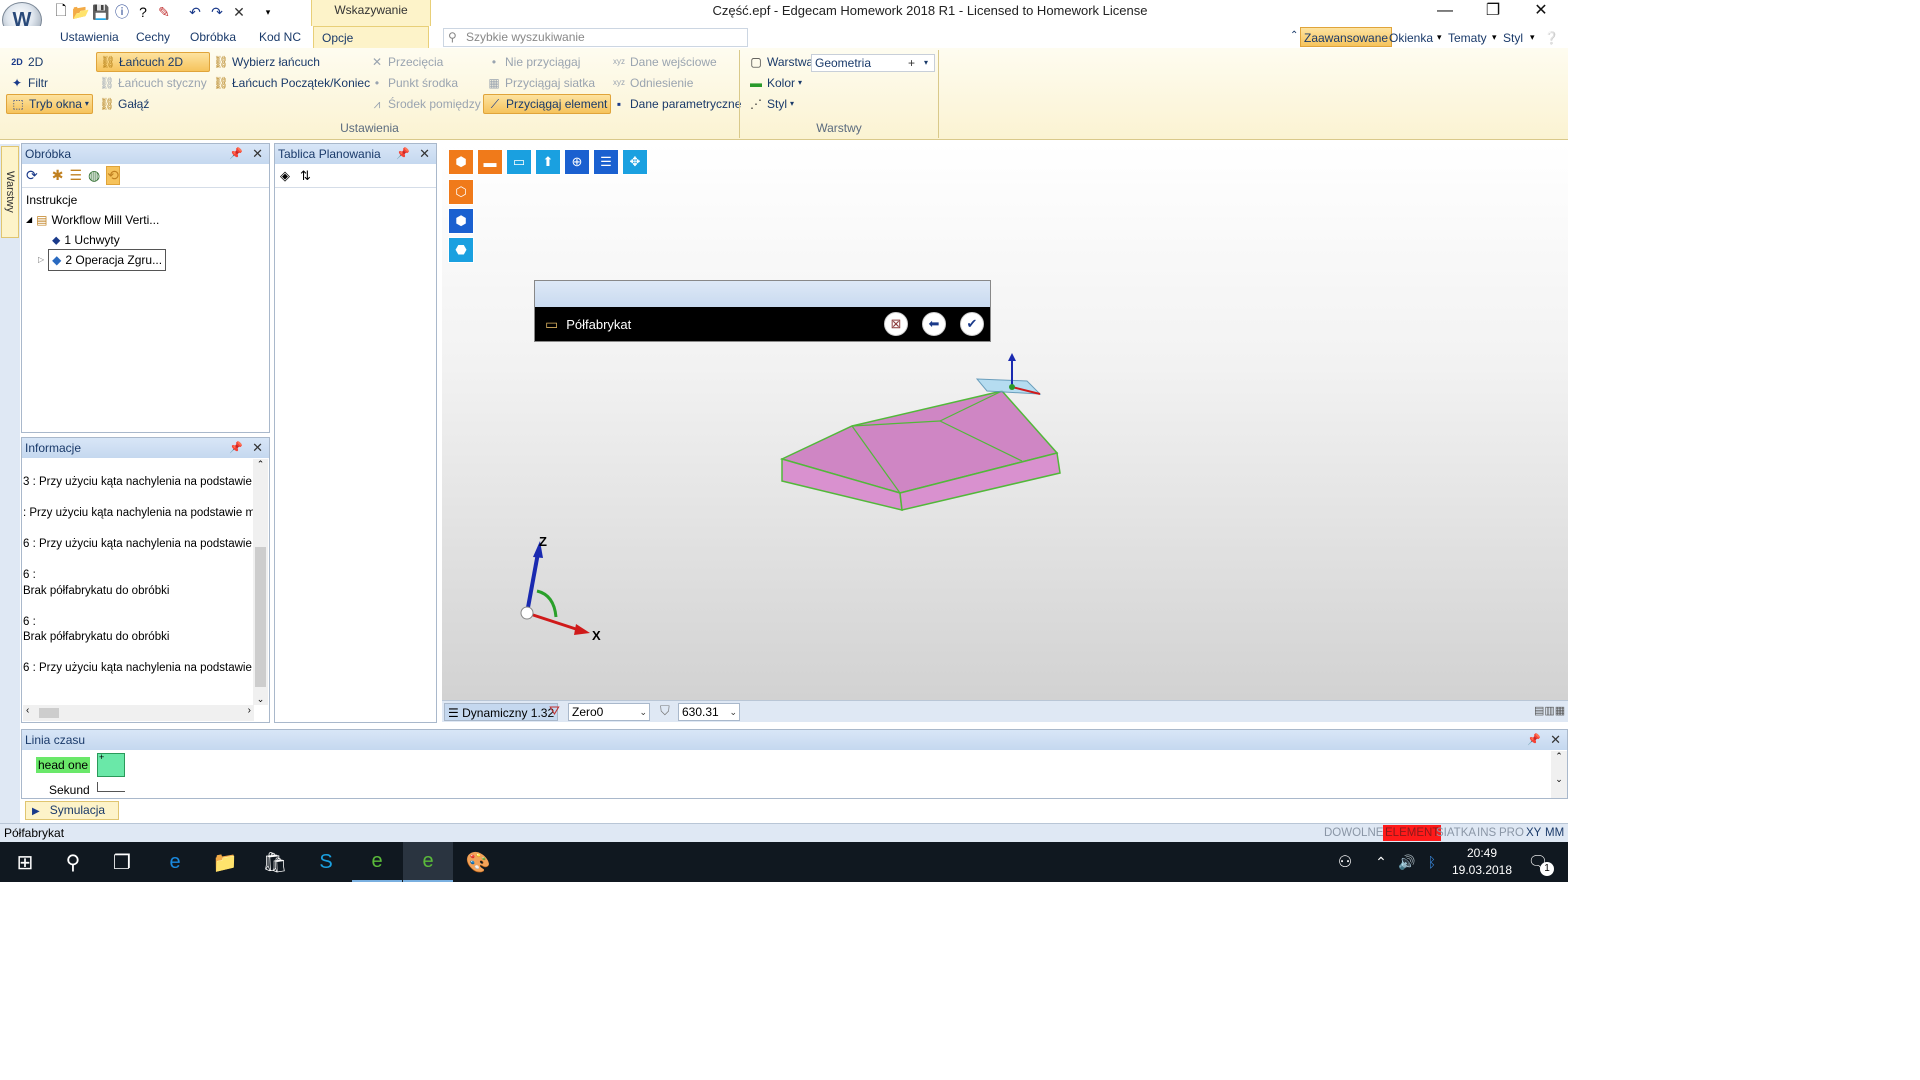 The width and height of the screenshot is (1920, 1080). I want to click on customize-toolbar-icon: ▾, so click(268, 12).